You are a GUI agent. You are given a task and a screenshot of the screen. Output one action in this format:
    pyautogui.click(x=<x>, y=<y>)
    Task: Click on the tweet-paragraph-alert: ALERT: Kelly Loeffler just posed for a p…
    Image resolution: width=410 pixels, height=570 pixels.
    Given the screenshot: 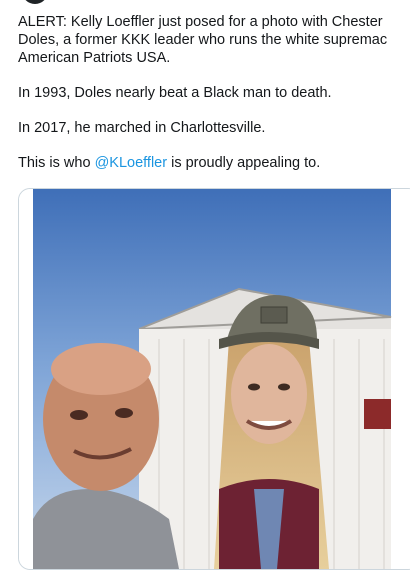 What is the action you would take?
    pyautogui.click(x=214, y=40)
    